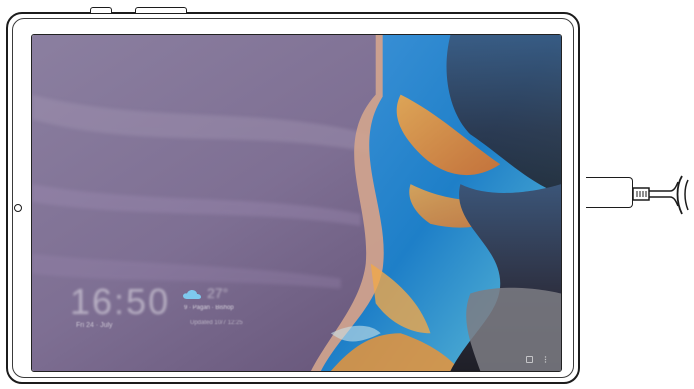  What do you see at coordinates (216, 323) in the screenshot?
I see `weather-updated: Updated 10/7 12:25` at bounding box center [216, 323].